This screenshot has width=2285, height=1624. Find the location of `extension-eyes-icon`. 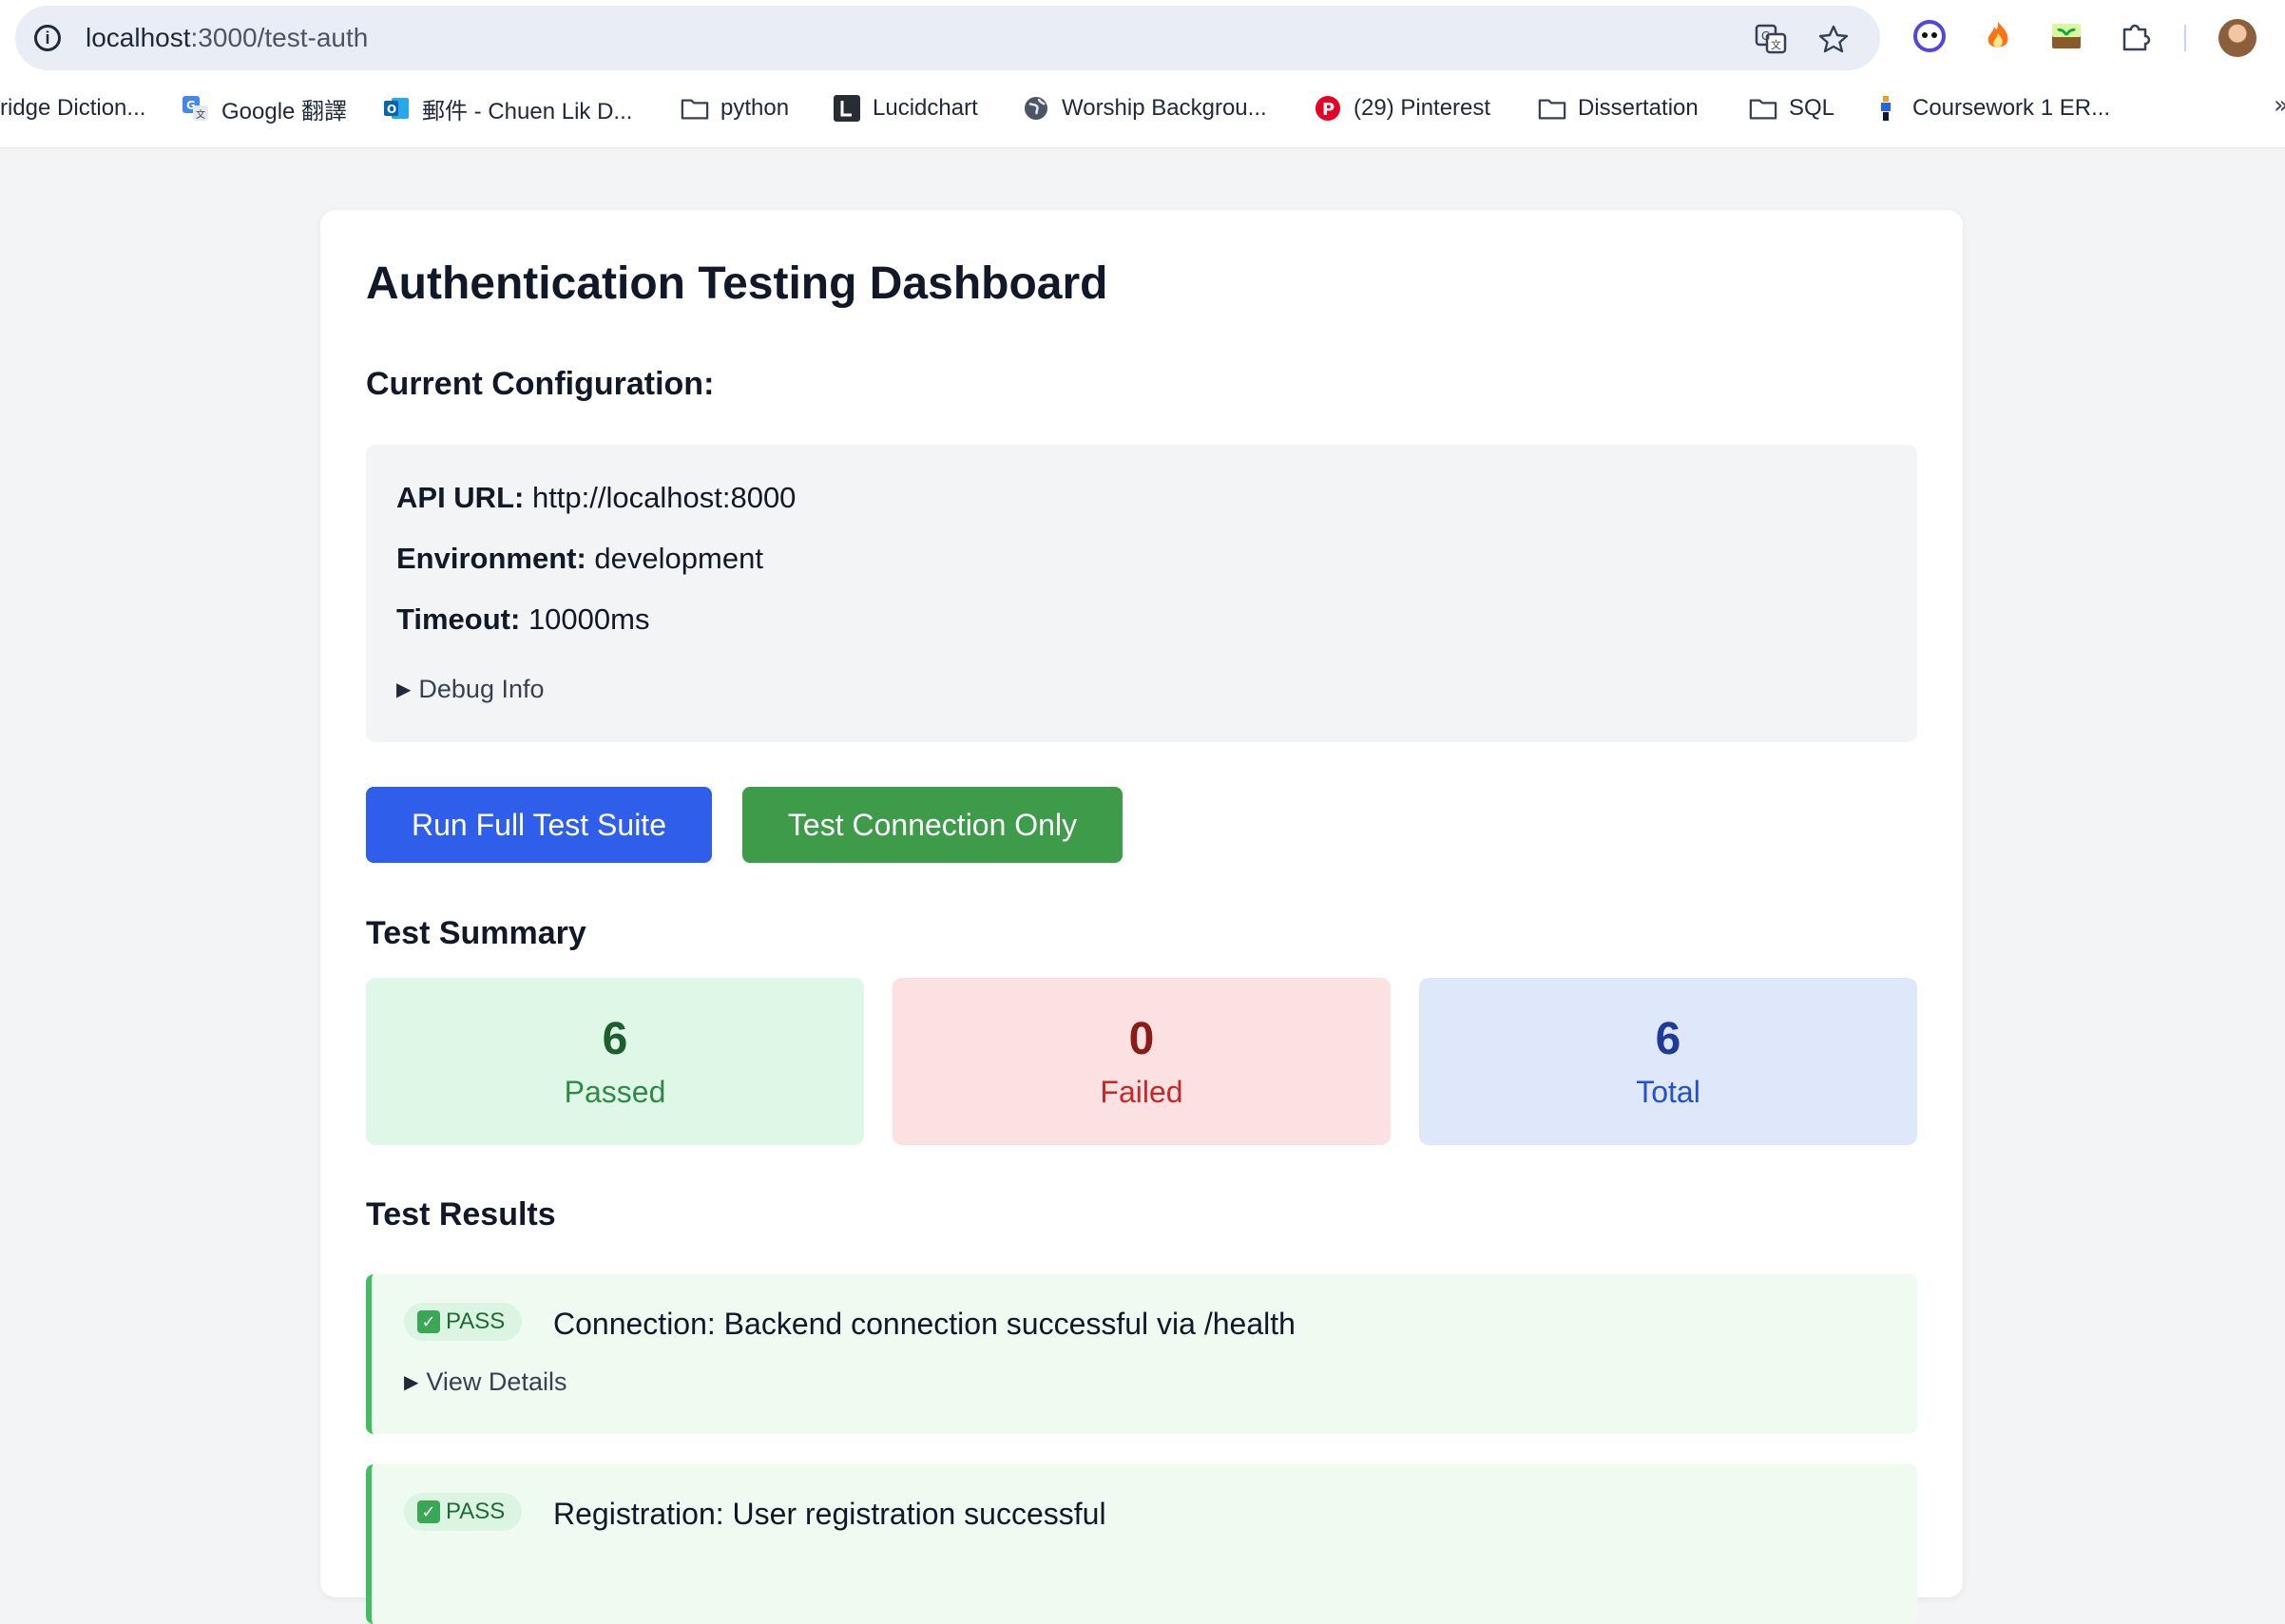

extension-eyes-icon is located at coordinates (1930, 36).